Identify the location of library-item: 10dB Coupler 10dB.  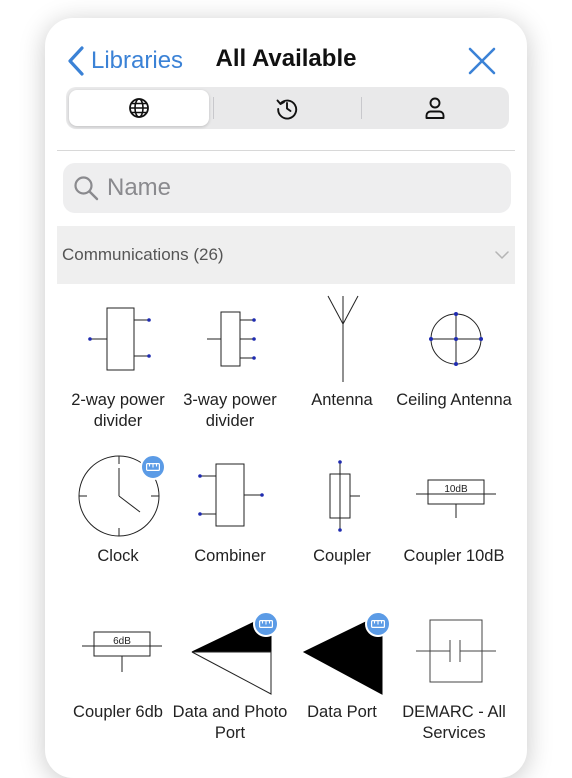
(454, 522).